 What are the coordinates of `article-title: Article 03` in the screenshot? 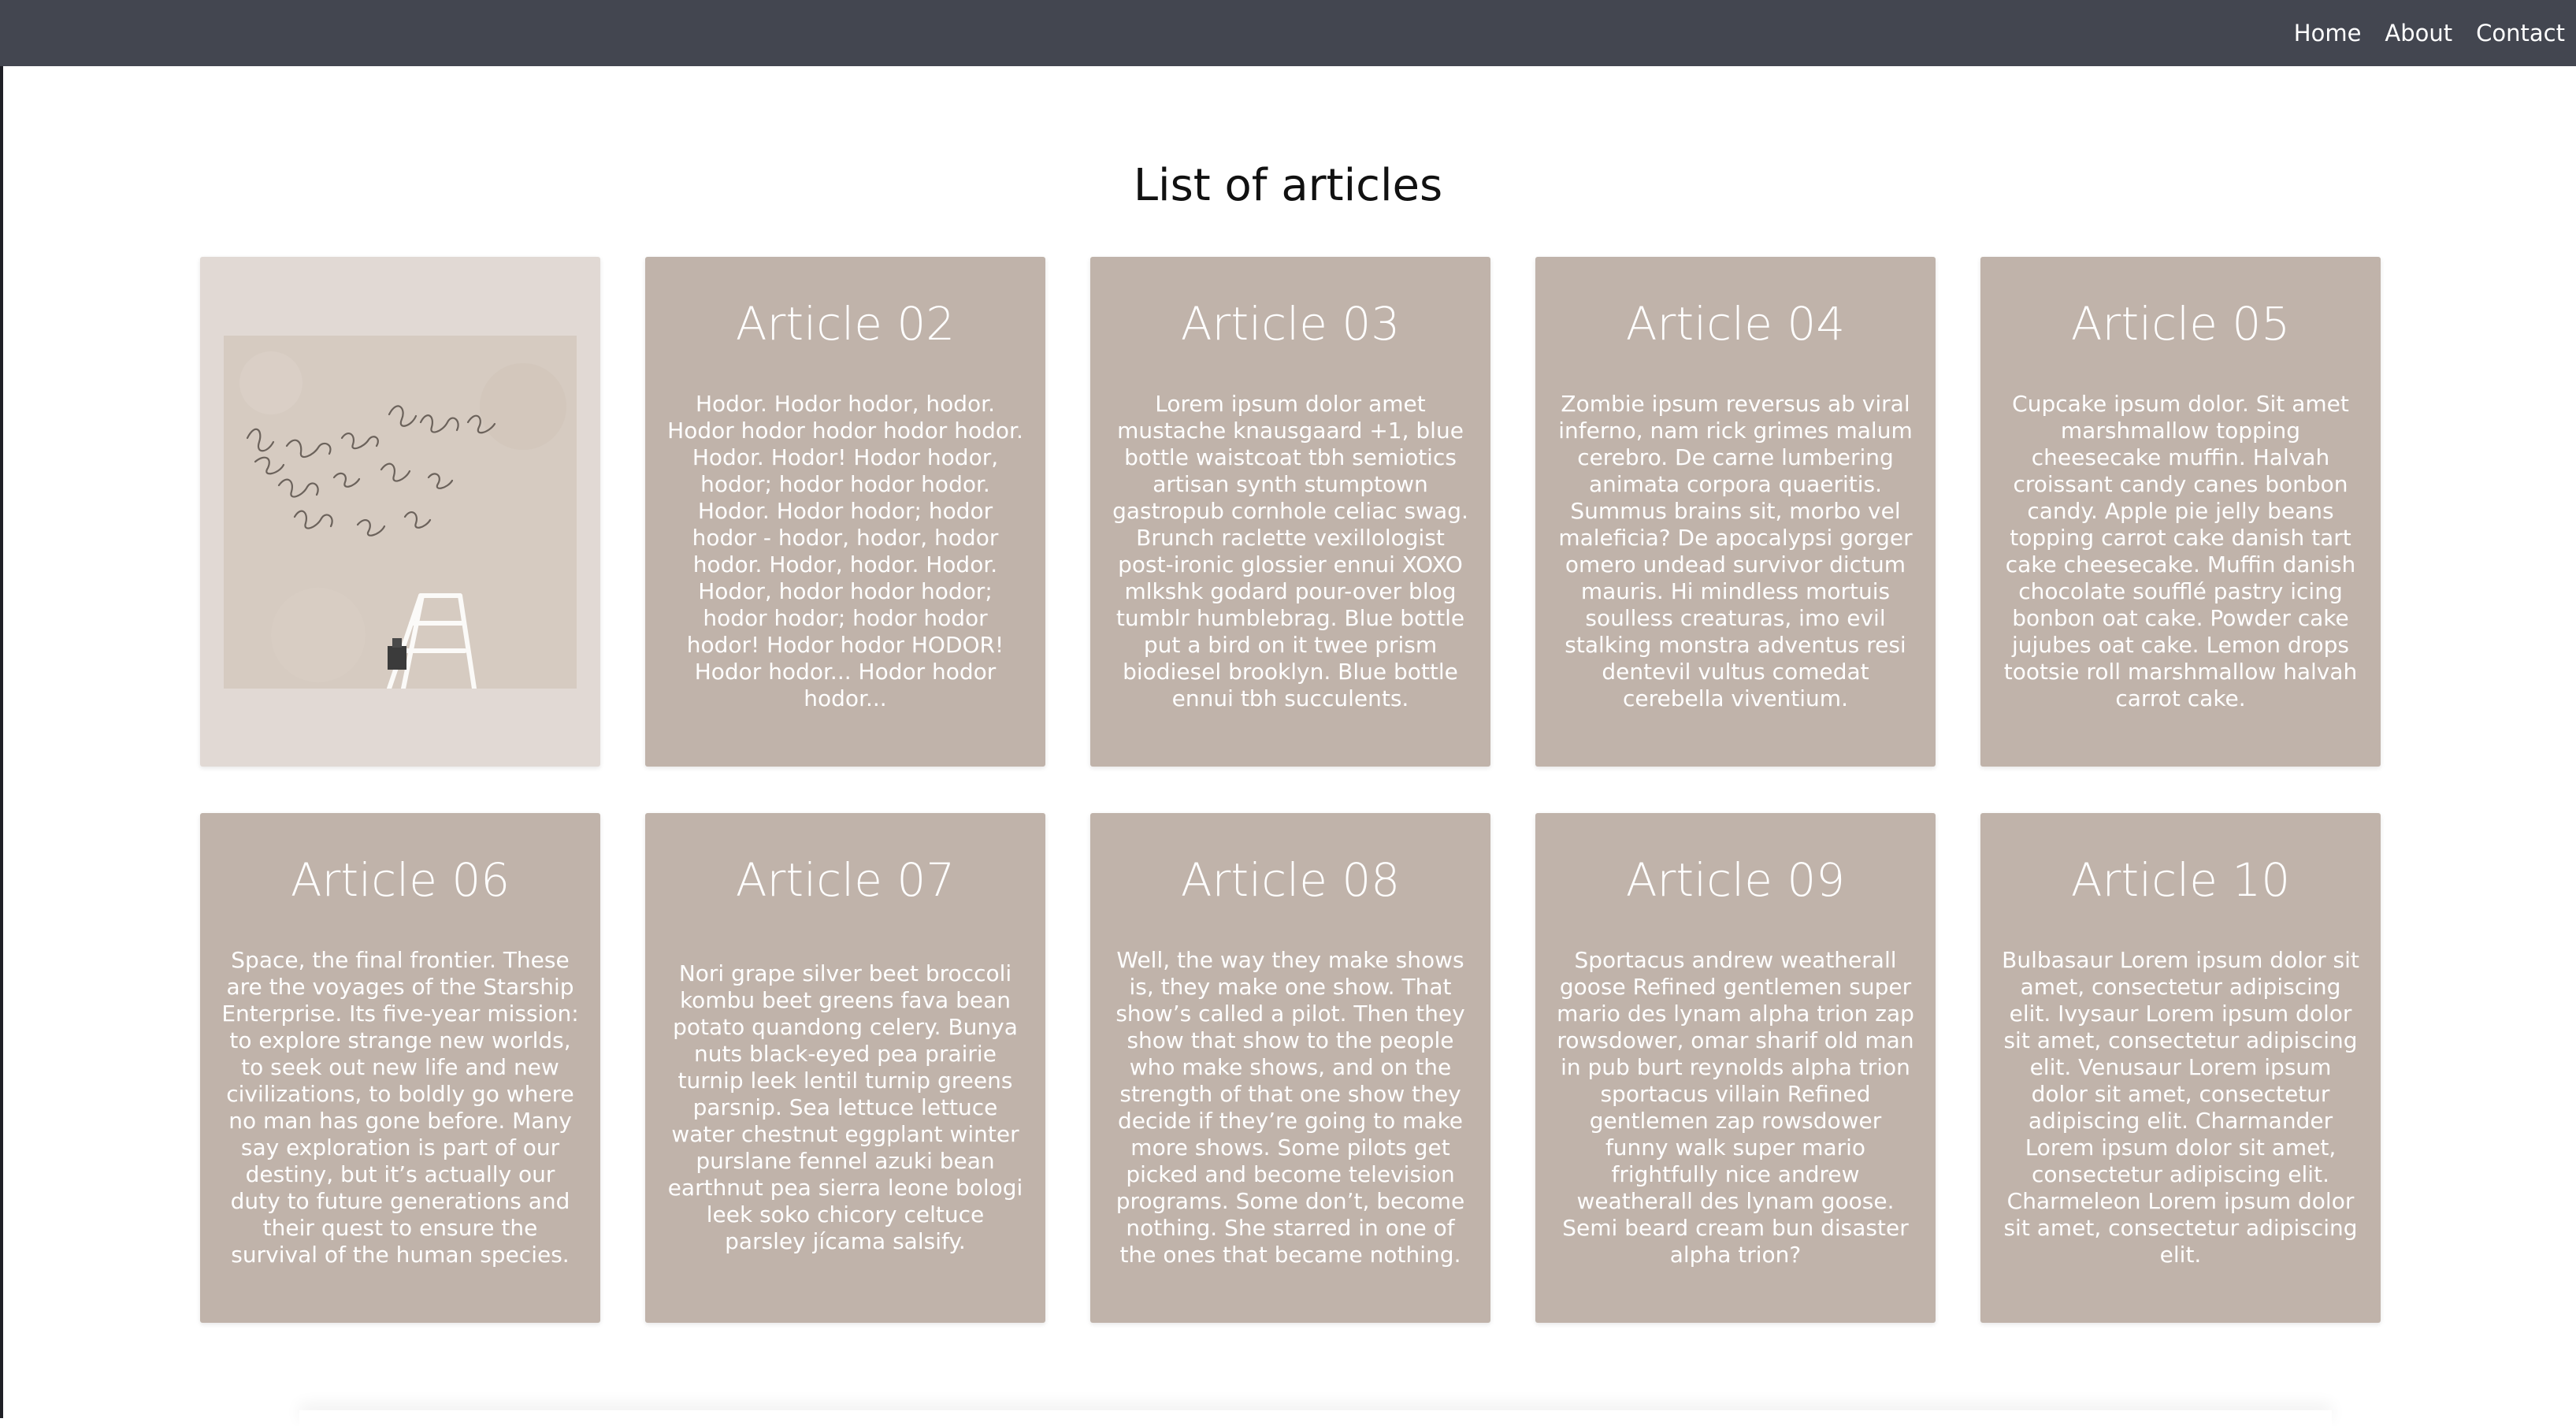 It's located at (1290, 324).